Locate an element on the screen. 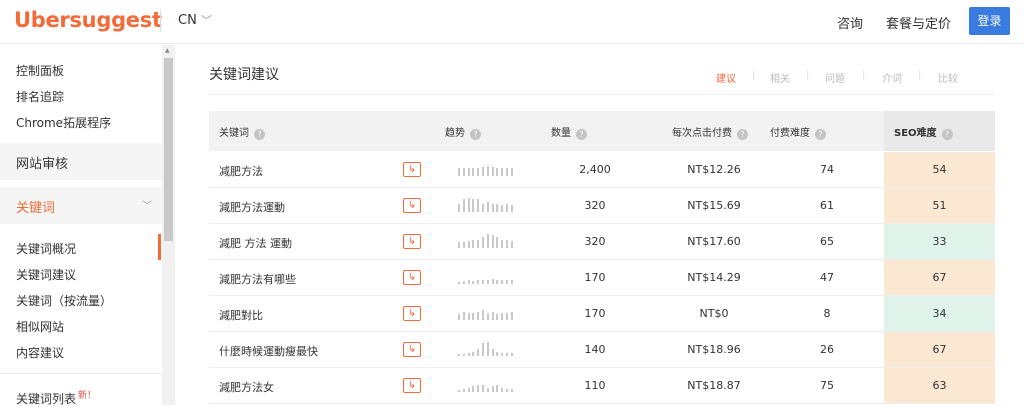 The image size is (1024, 407). new-badge: 新！ is located at coordinates (87, 396).